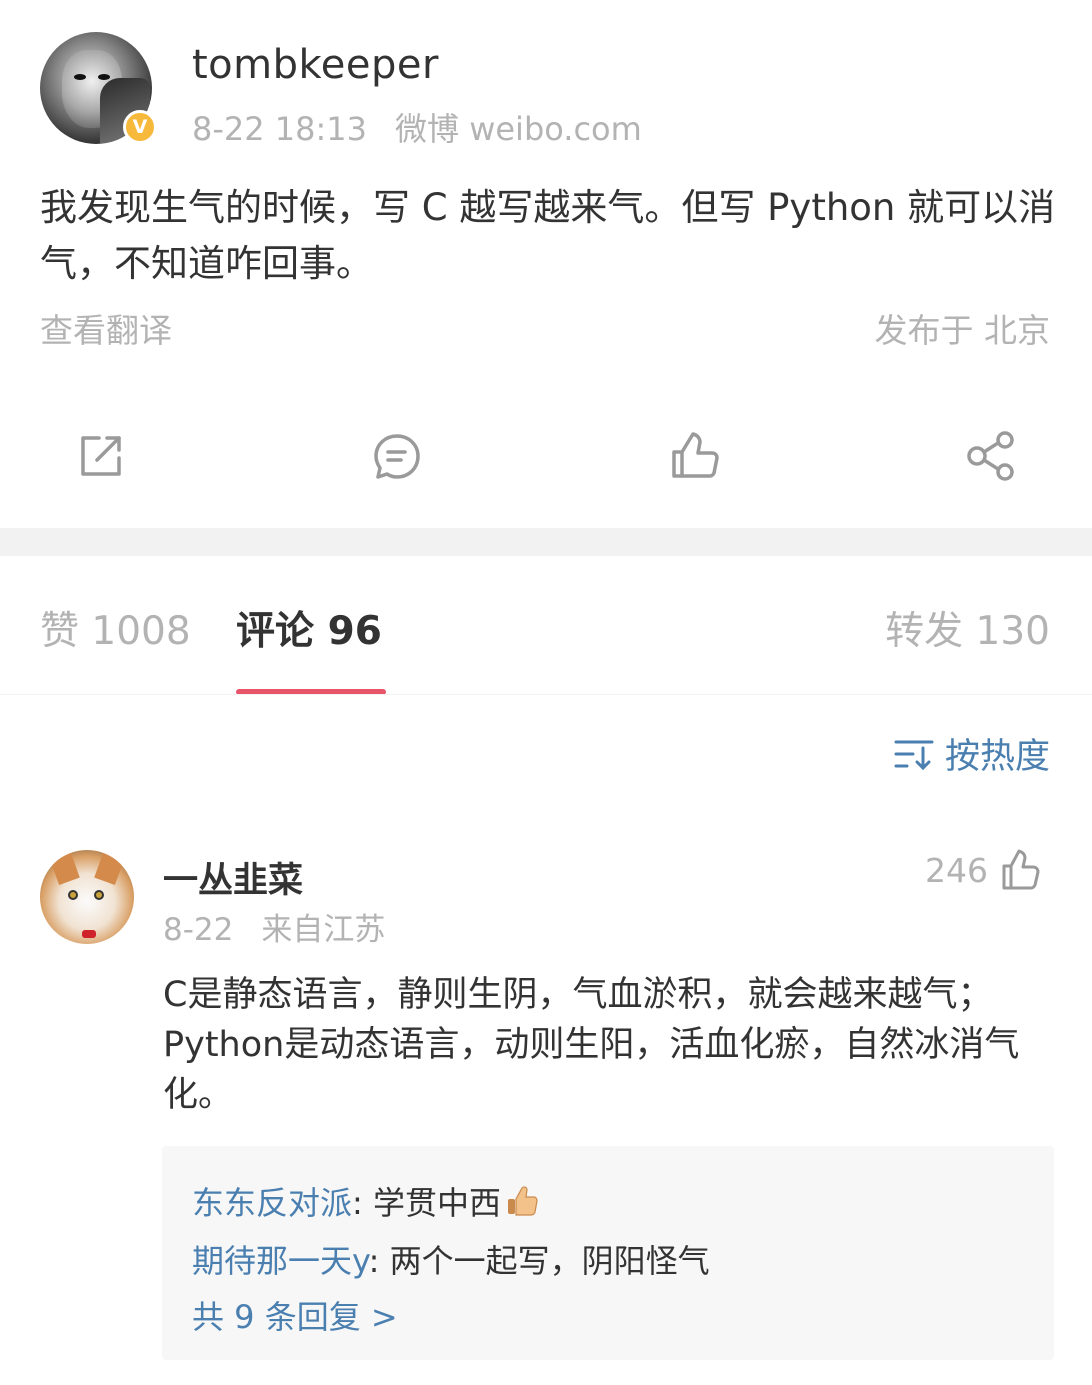  What do you see at coordinates (309, 628) in the screenshot?
I see `tab-comments: 评论 96` at bounding box center [309, 628].